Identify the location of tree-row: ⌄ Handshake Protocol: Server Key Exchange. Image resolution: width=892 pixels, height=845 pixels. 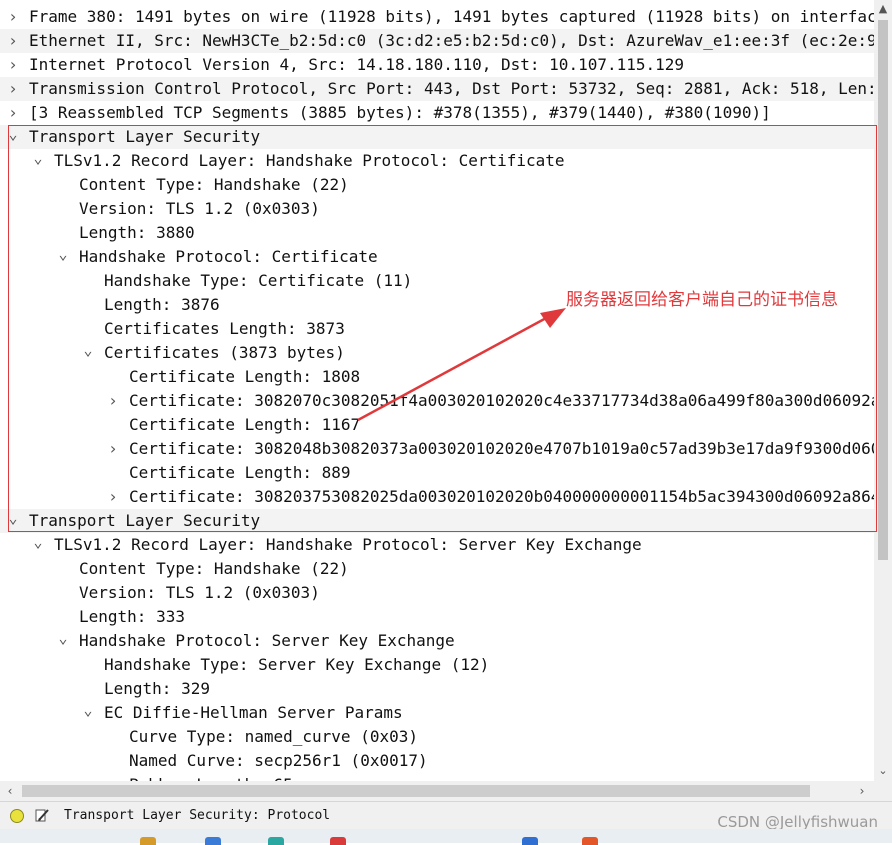
(437, 641).